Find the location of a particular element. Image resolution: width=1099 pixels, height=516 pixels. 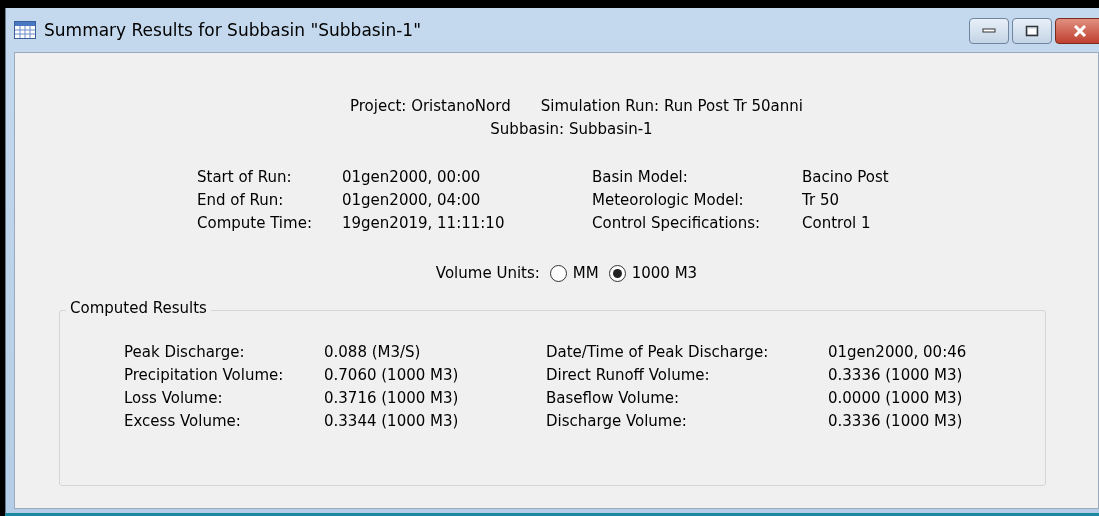

close-button is located at coordinates (1077, 31).